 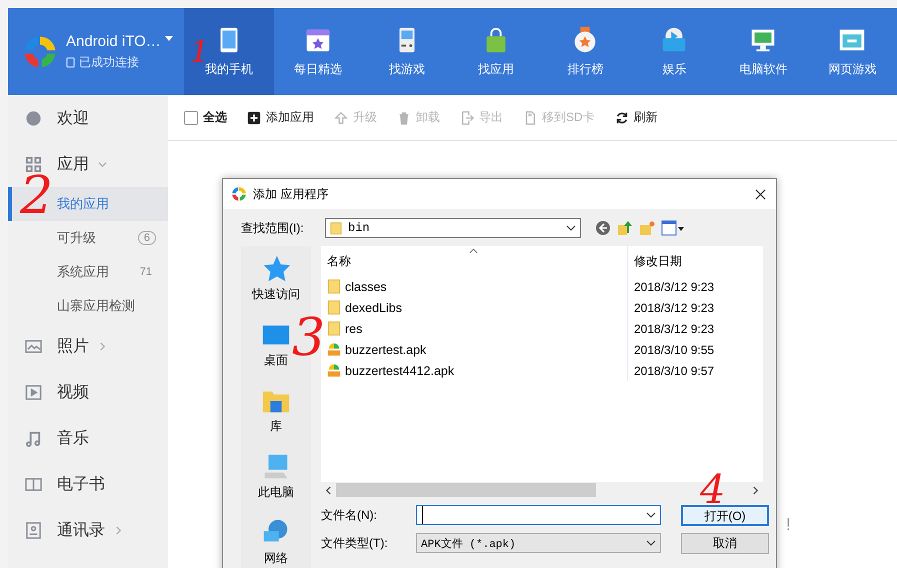 What do you see at coordinates (88, 530) in the screenshot?
I see `sidebar-item: 通讯录` at bounding box center [88, 530].